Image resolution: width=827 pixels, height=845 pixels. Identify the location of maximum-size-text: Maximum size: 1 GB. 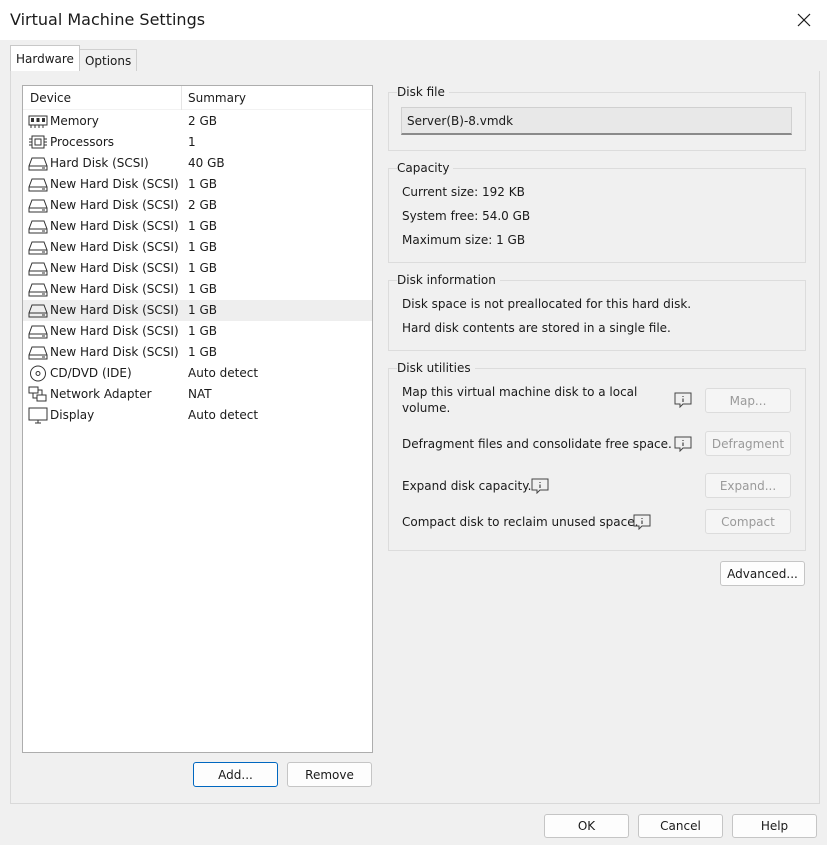
(464, 240).